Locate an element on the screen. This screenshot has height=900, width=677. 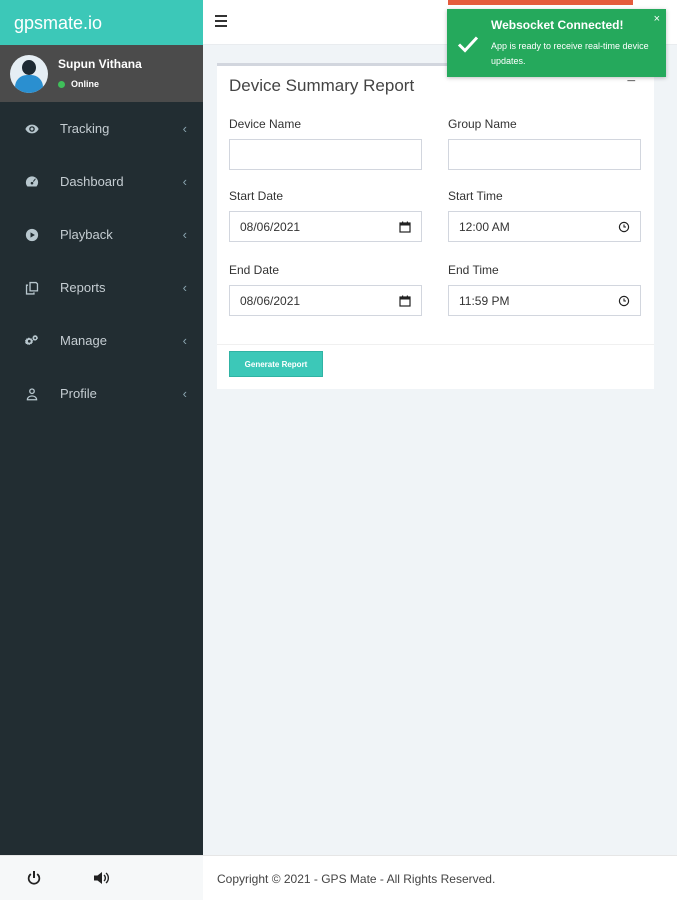
sidebar-item-playback: Playback ‹ is located at coordinates (101, 234).